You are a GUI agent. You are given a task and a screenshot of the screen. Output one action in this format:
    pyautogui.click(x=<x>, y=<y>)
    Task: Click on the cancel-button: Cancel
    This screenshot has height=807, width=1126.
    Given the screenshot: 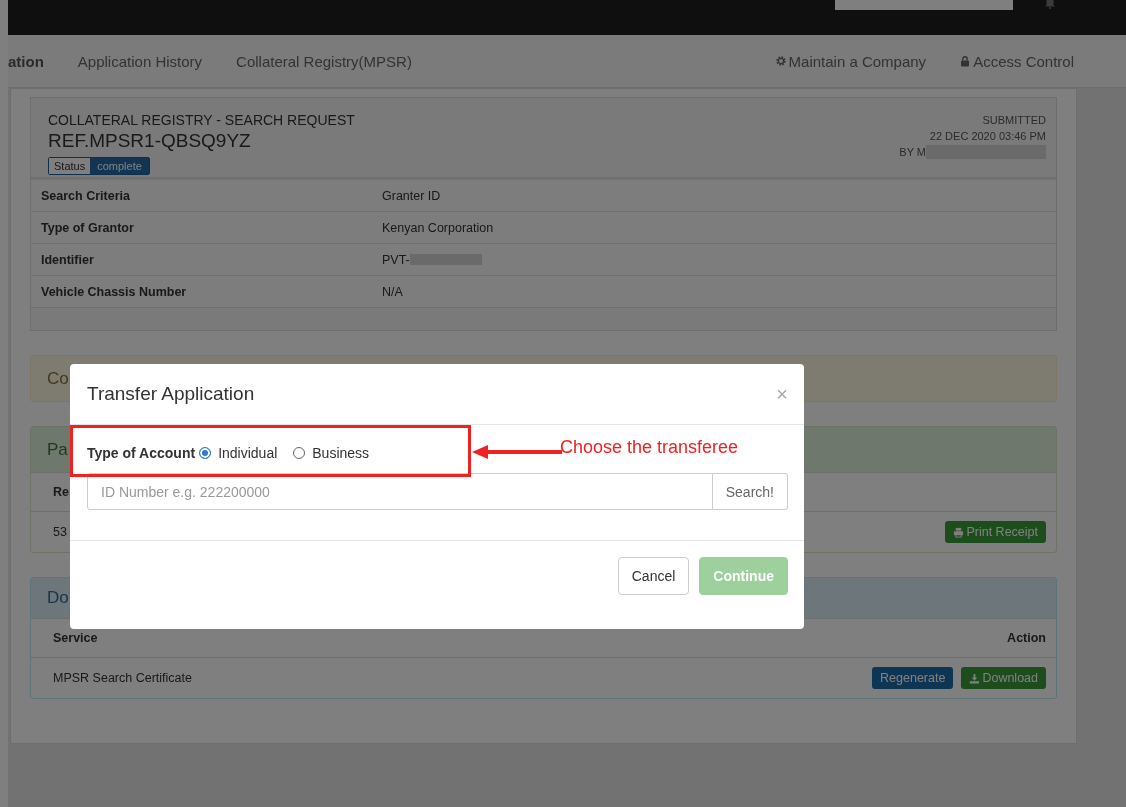 What is the action you would take?
    pyautogui.click(x=653, y=576)
    